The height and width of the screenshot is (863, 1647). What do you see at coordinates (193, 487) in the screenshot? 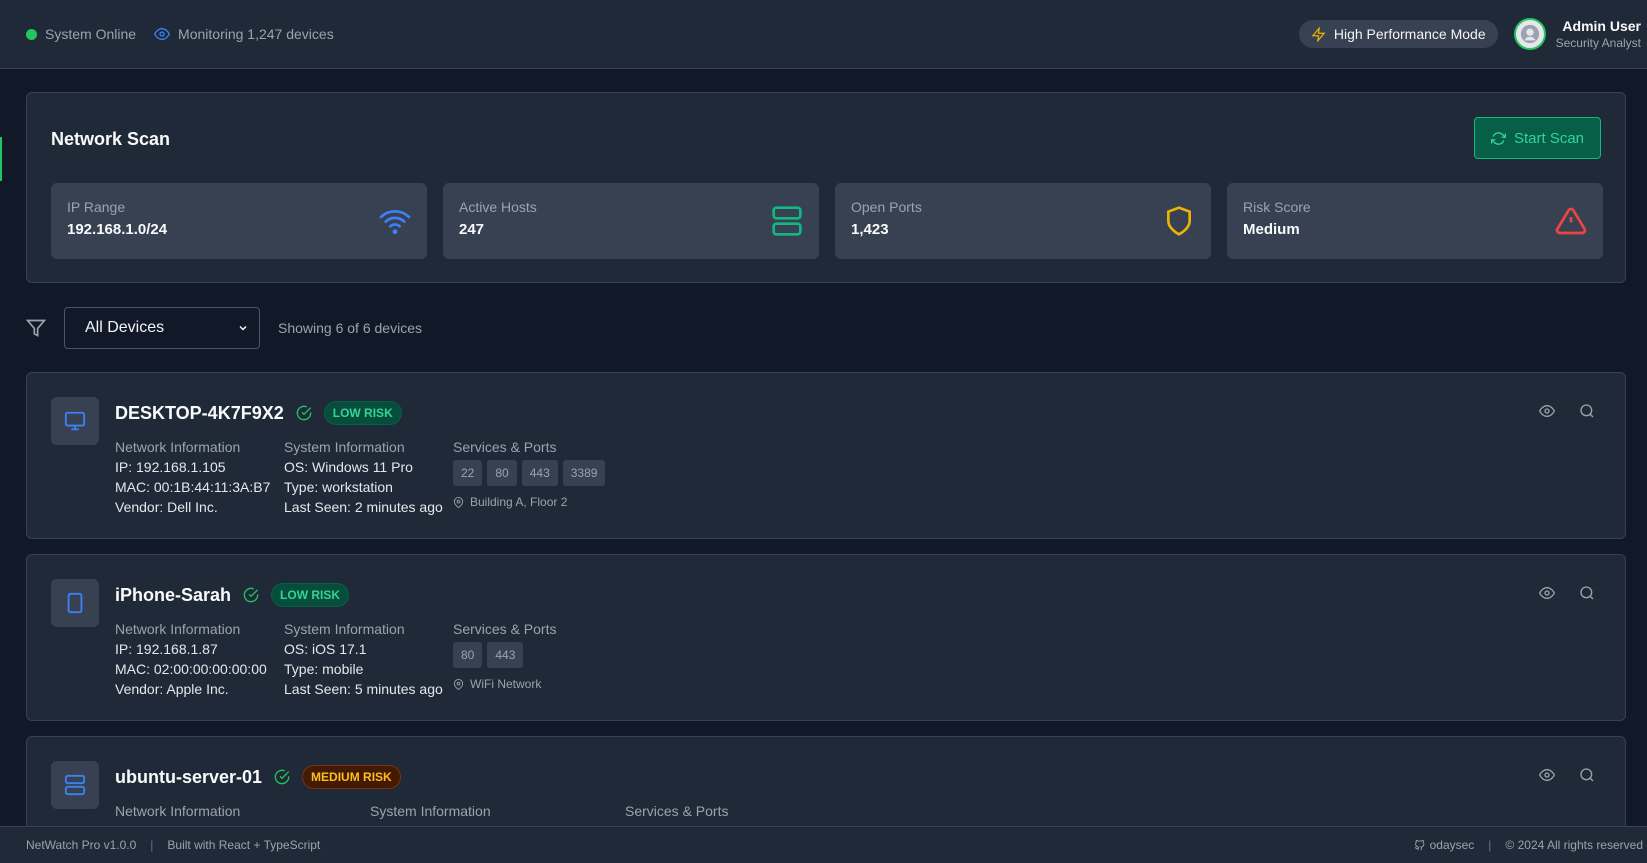
I see `mac-address: MAC: 00:1B:44:11:3A:B7` at bounding box center [193, 487].